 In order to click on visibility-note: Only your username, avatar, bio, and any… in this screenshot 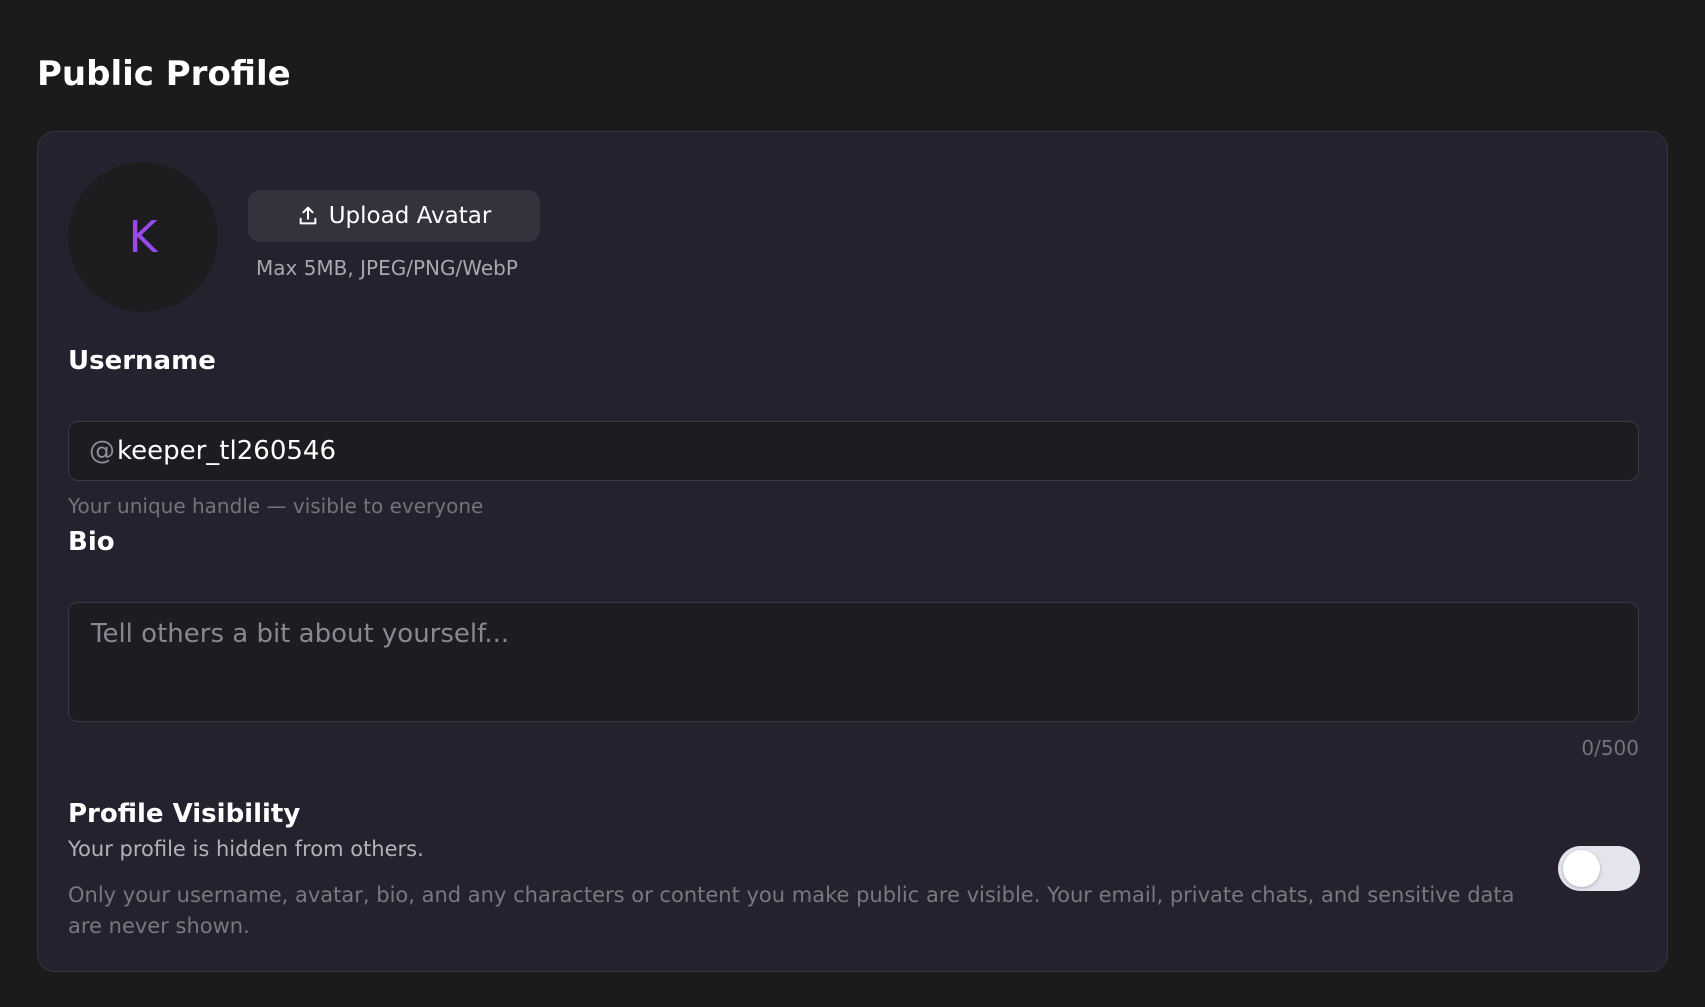, I will do `click(791, 910)`.